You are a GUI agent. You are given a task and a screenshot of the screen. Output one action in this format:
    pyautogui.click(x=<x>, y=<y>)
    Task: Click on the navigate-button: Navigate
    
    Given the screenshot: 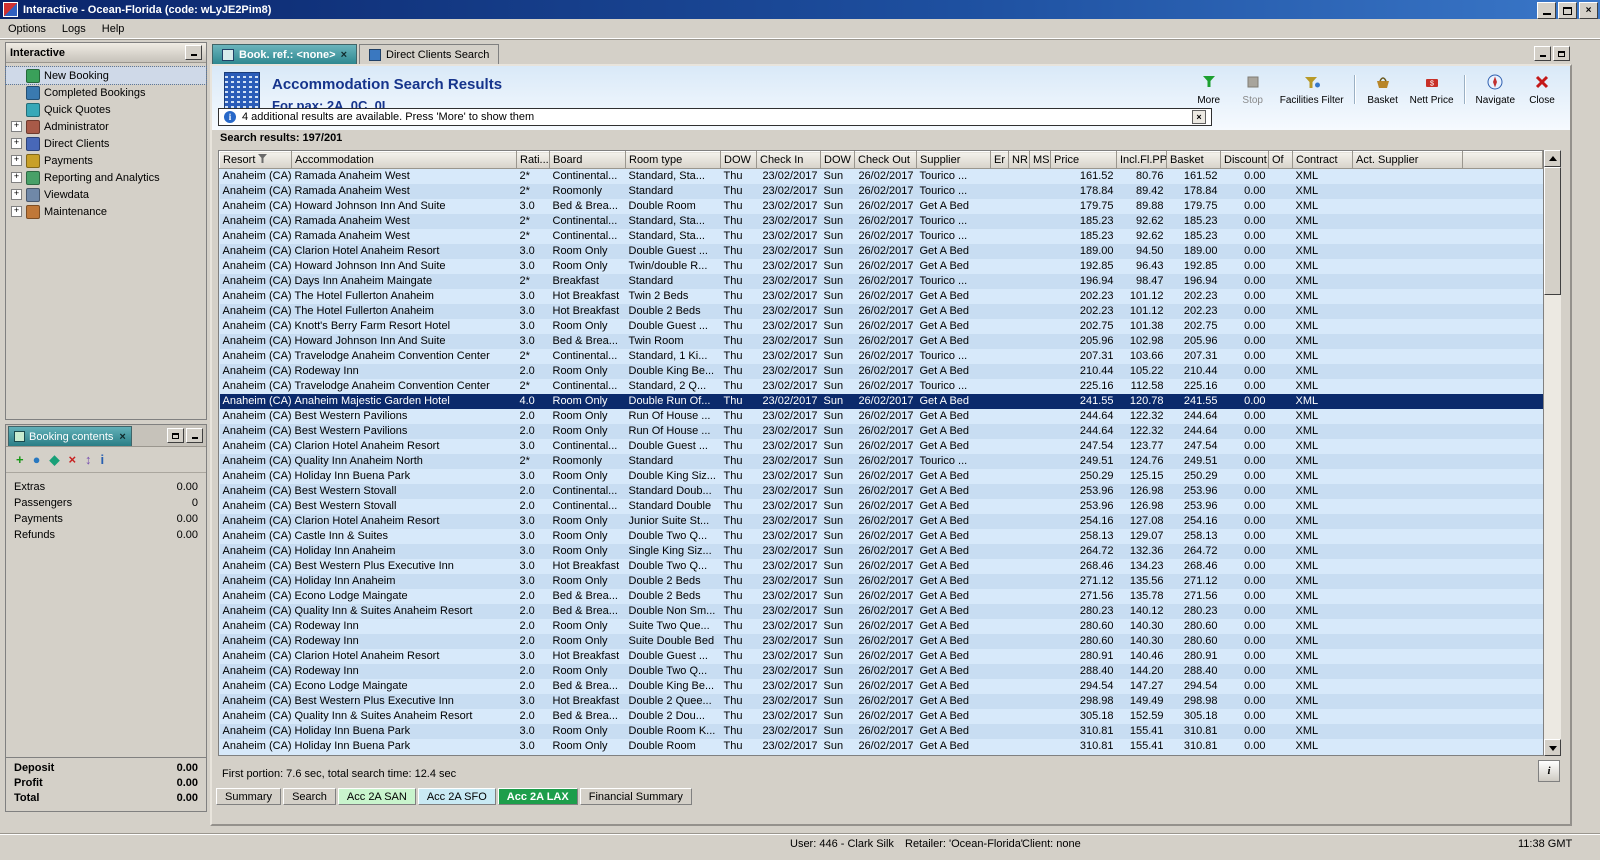 What is the action you would take?
    pyautogui.click(x=1495, y=89)
    